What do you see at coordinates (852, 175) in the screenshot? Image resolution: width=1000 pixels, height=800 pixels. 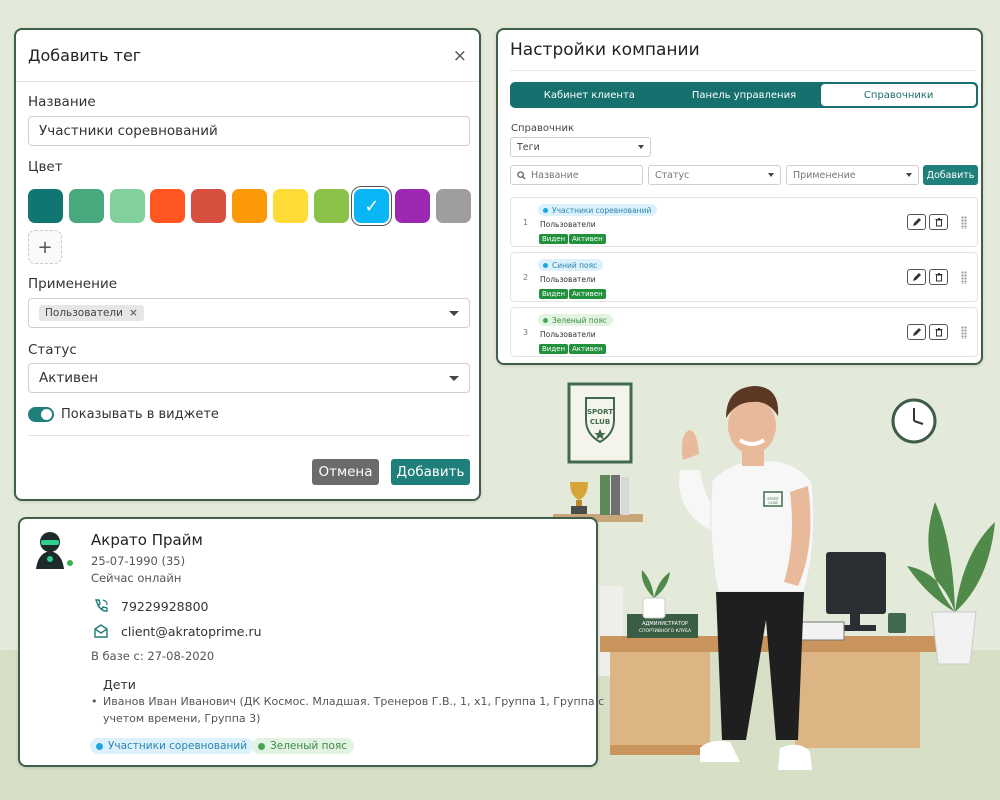 I see `usage-filter-select: Применение` at bounding box center [852, 175].